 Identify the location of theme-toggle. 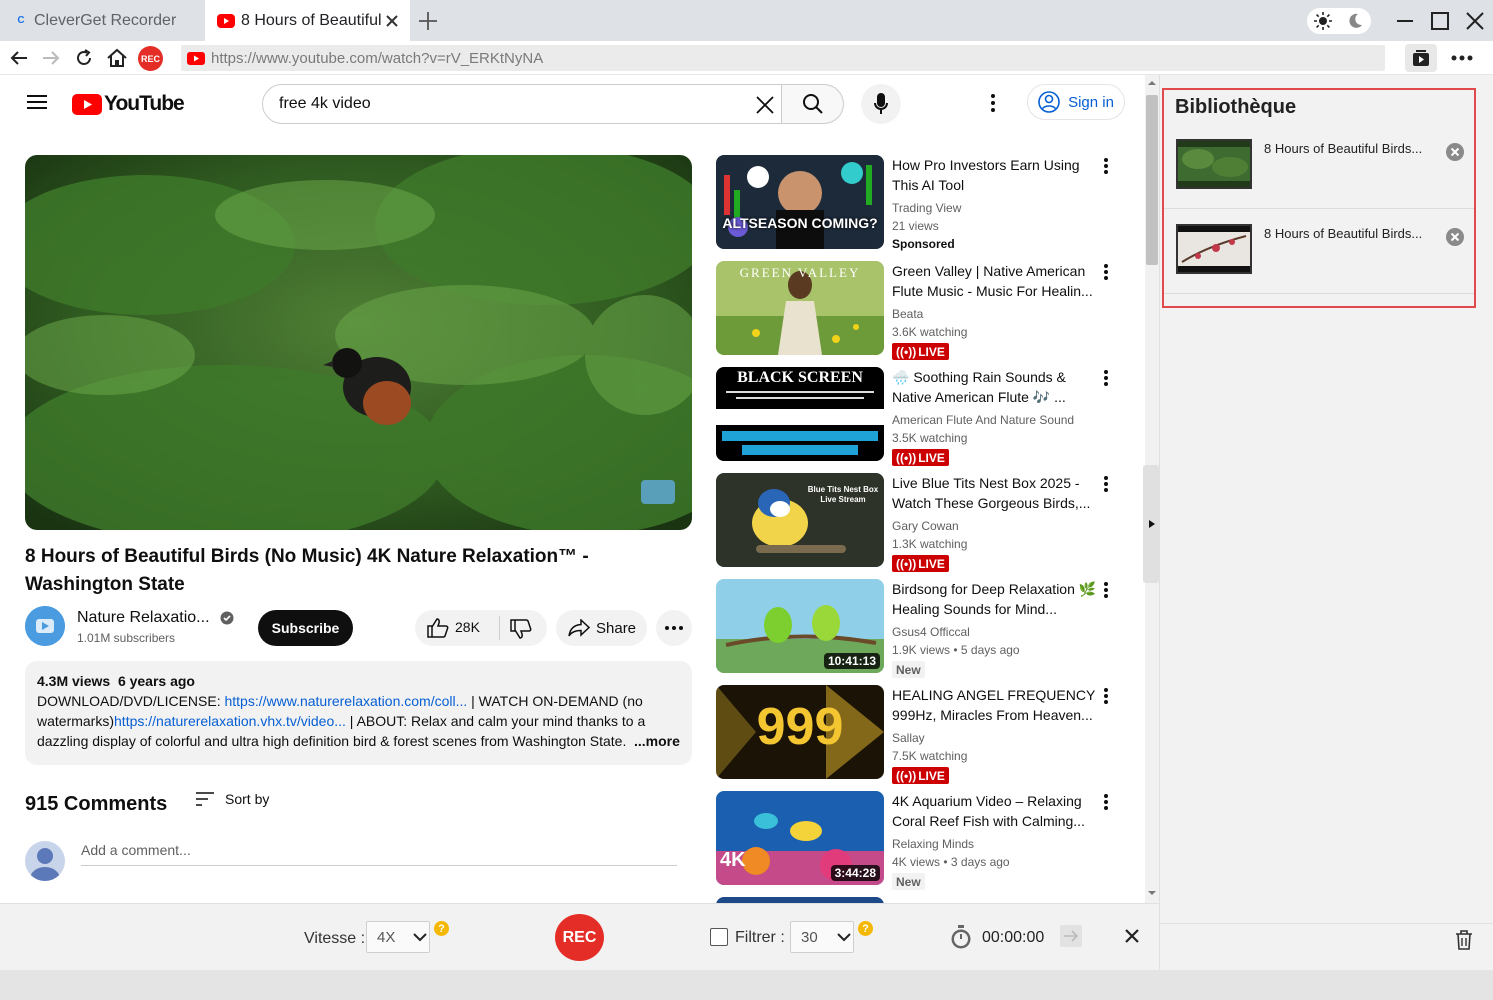
(1339, 21).